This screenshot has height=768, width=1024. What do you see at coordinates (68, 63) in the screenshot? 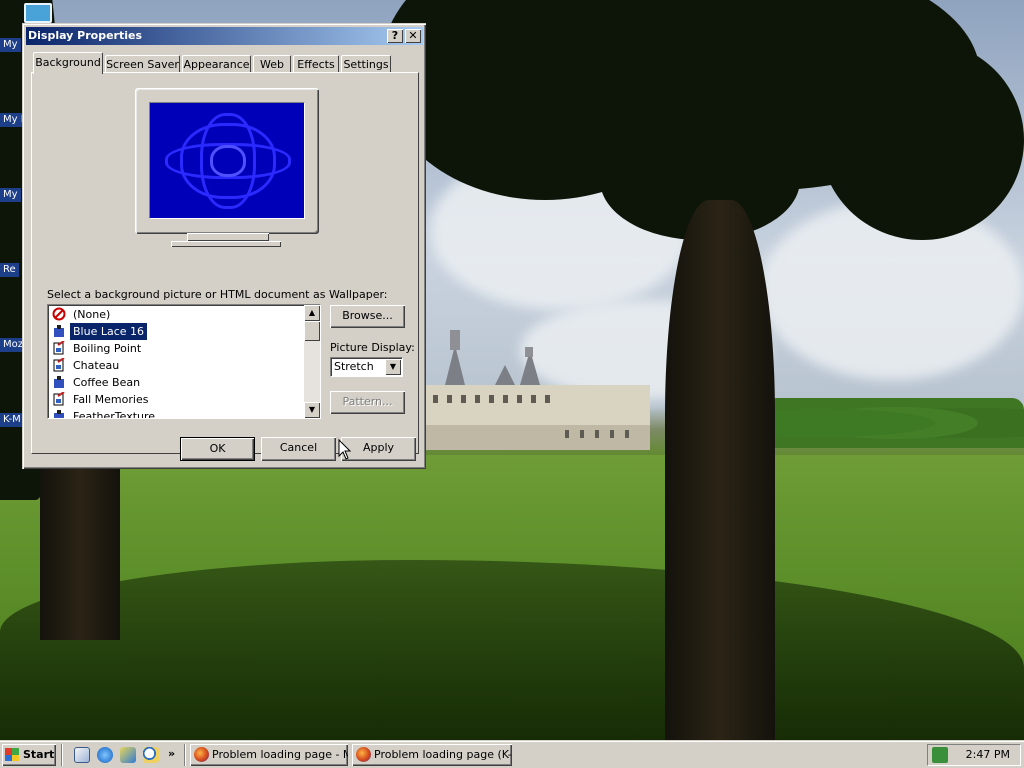
I see `tab-background: Background` at bounding box center [68, 63].